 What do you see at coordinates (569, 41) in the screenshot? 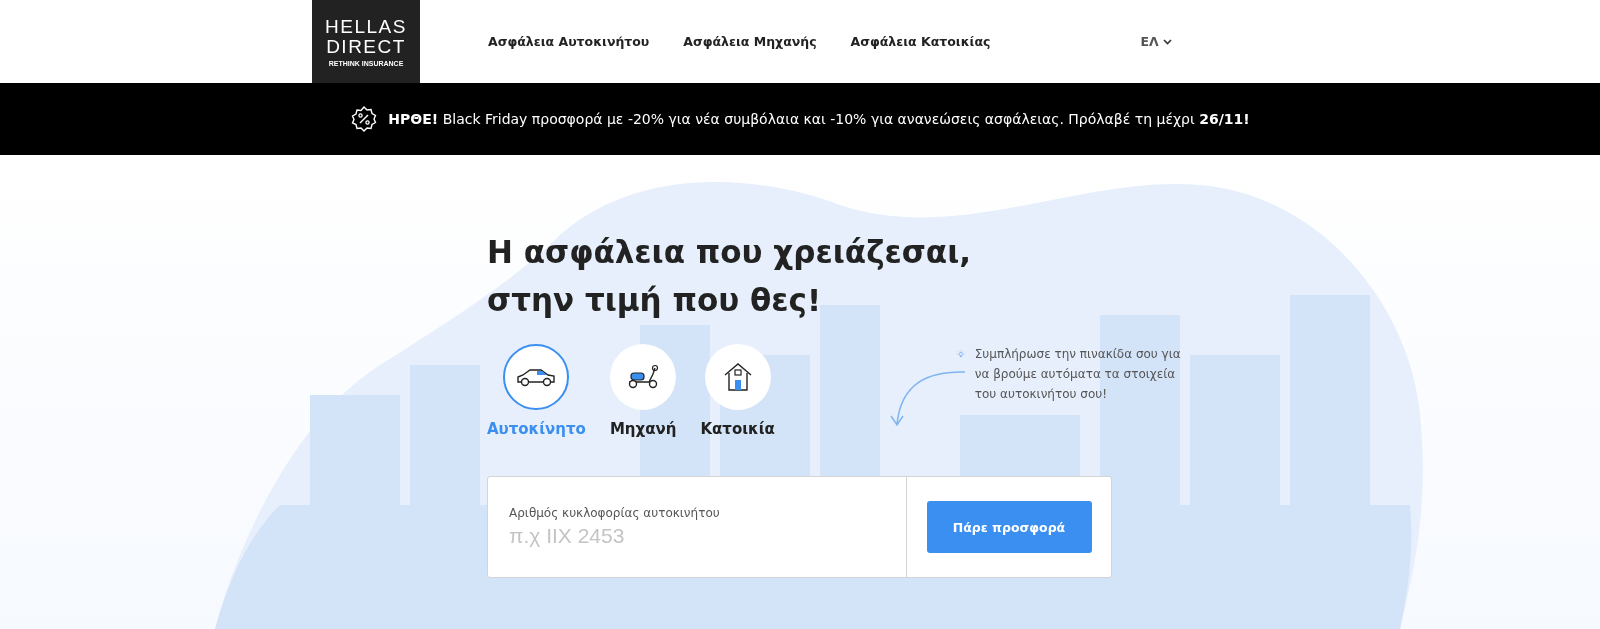
I see `nav-link: Ασφάλεια Αυτοκινήτου` at bounding box center [569, 41].